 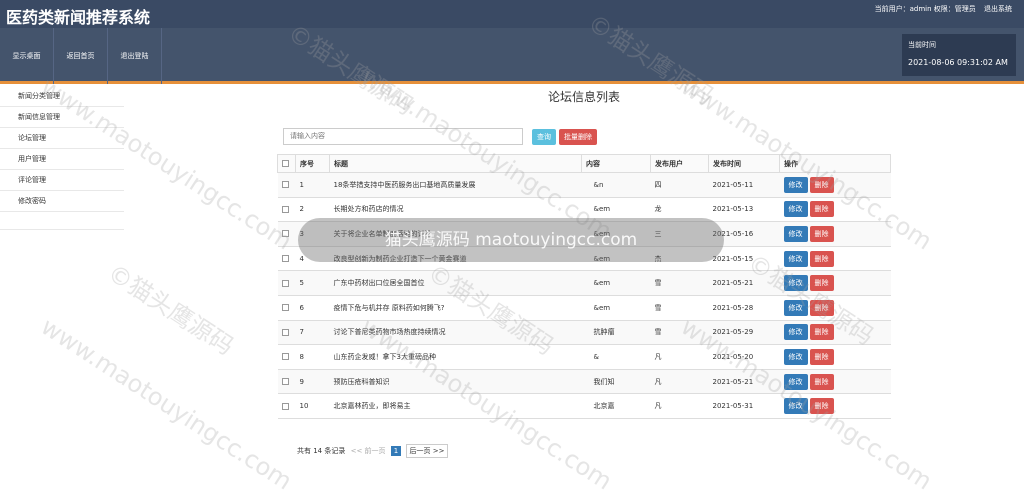 What do you see at coordinates (62, 138) in the screenshot?
I see `sidebar-item-forum: 论坛管理` at bounding box center [62, 138].